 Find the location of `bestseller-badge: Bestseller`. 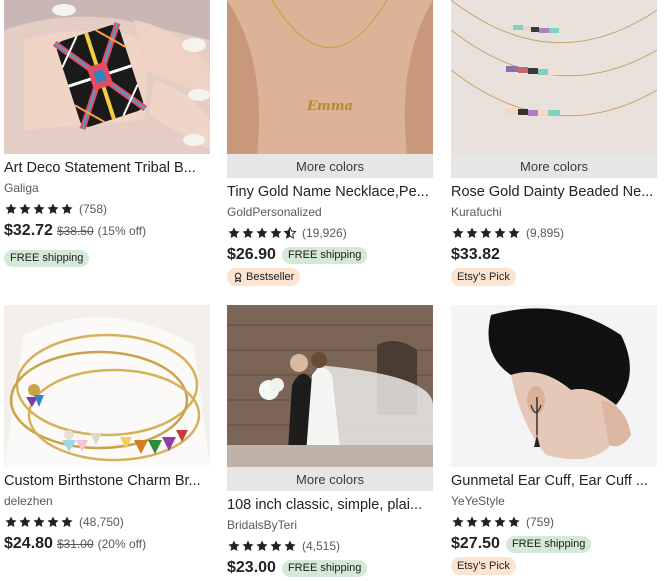

bestseller-badge: Bestseller is located at coordinates (264, 277).